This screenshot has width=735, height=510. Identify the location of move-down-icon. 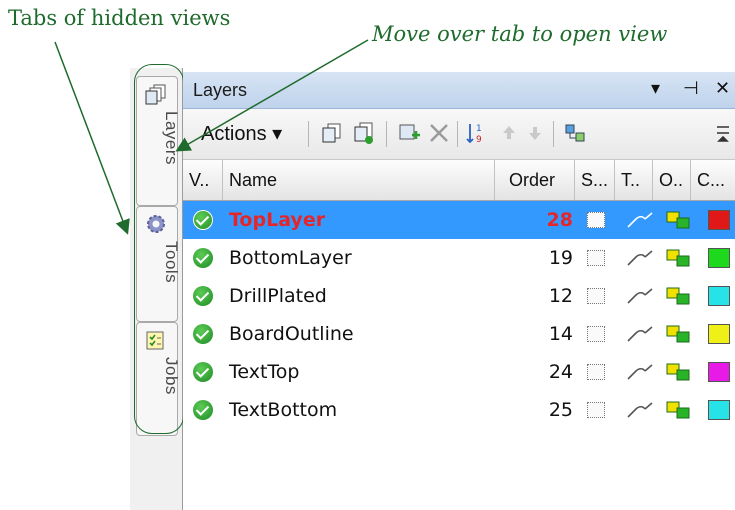
(535, 133).